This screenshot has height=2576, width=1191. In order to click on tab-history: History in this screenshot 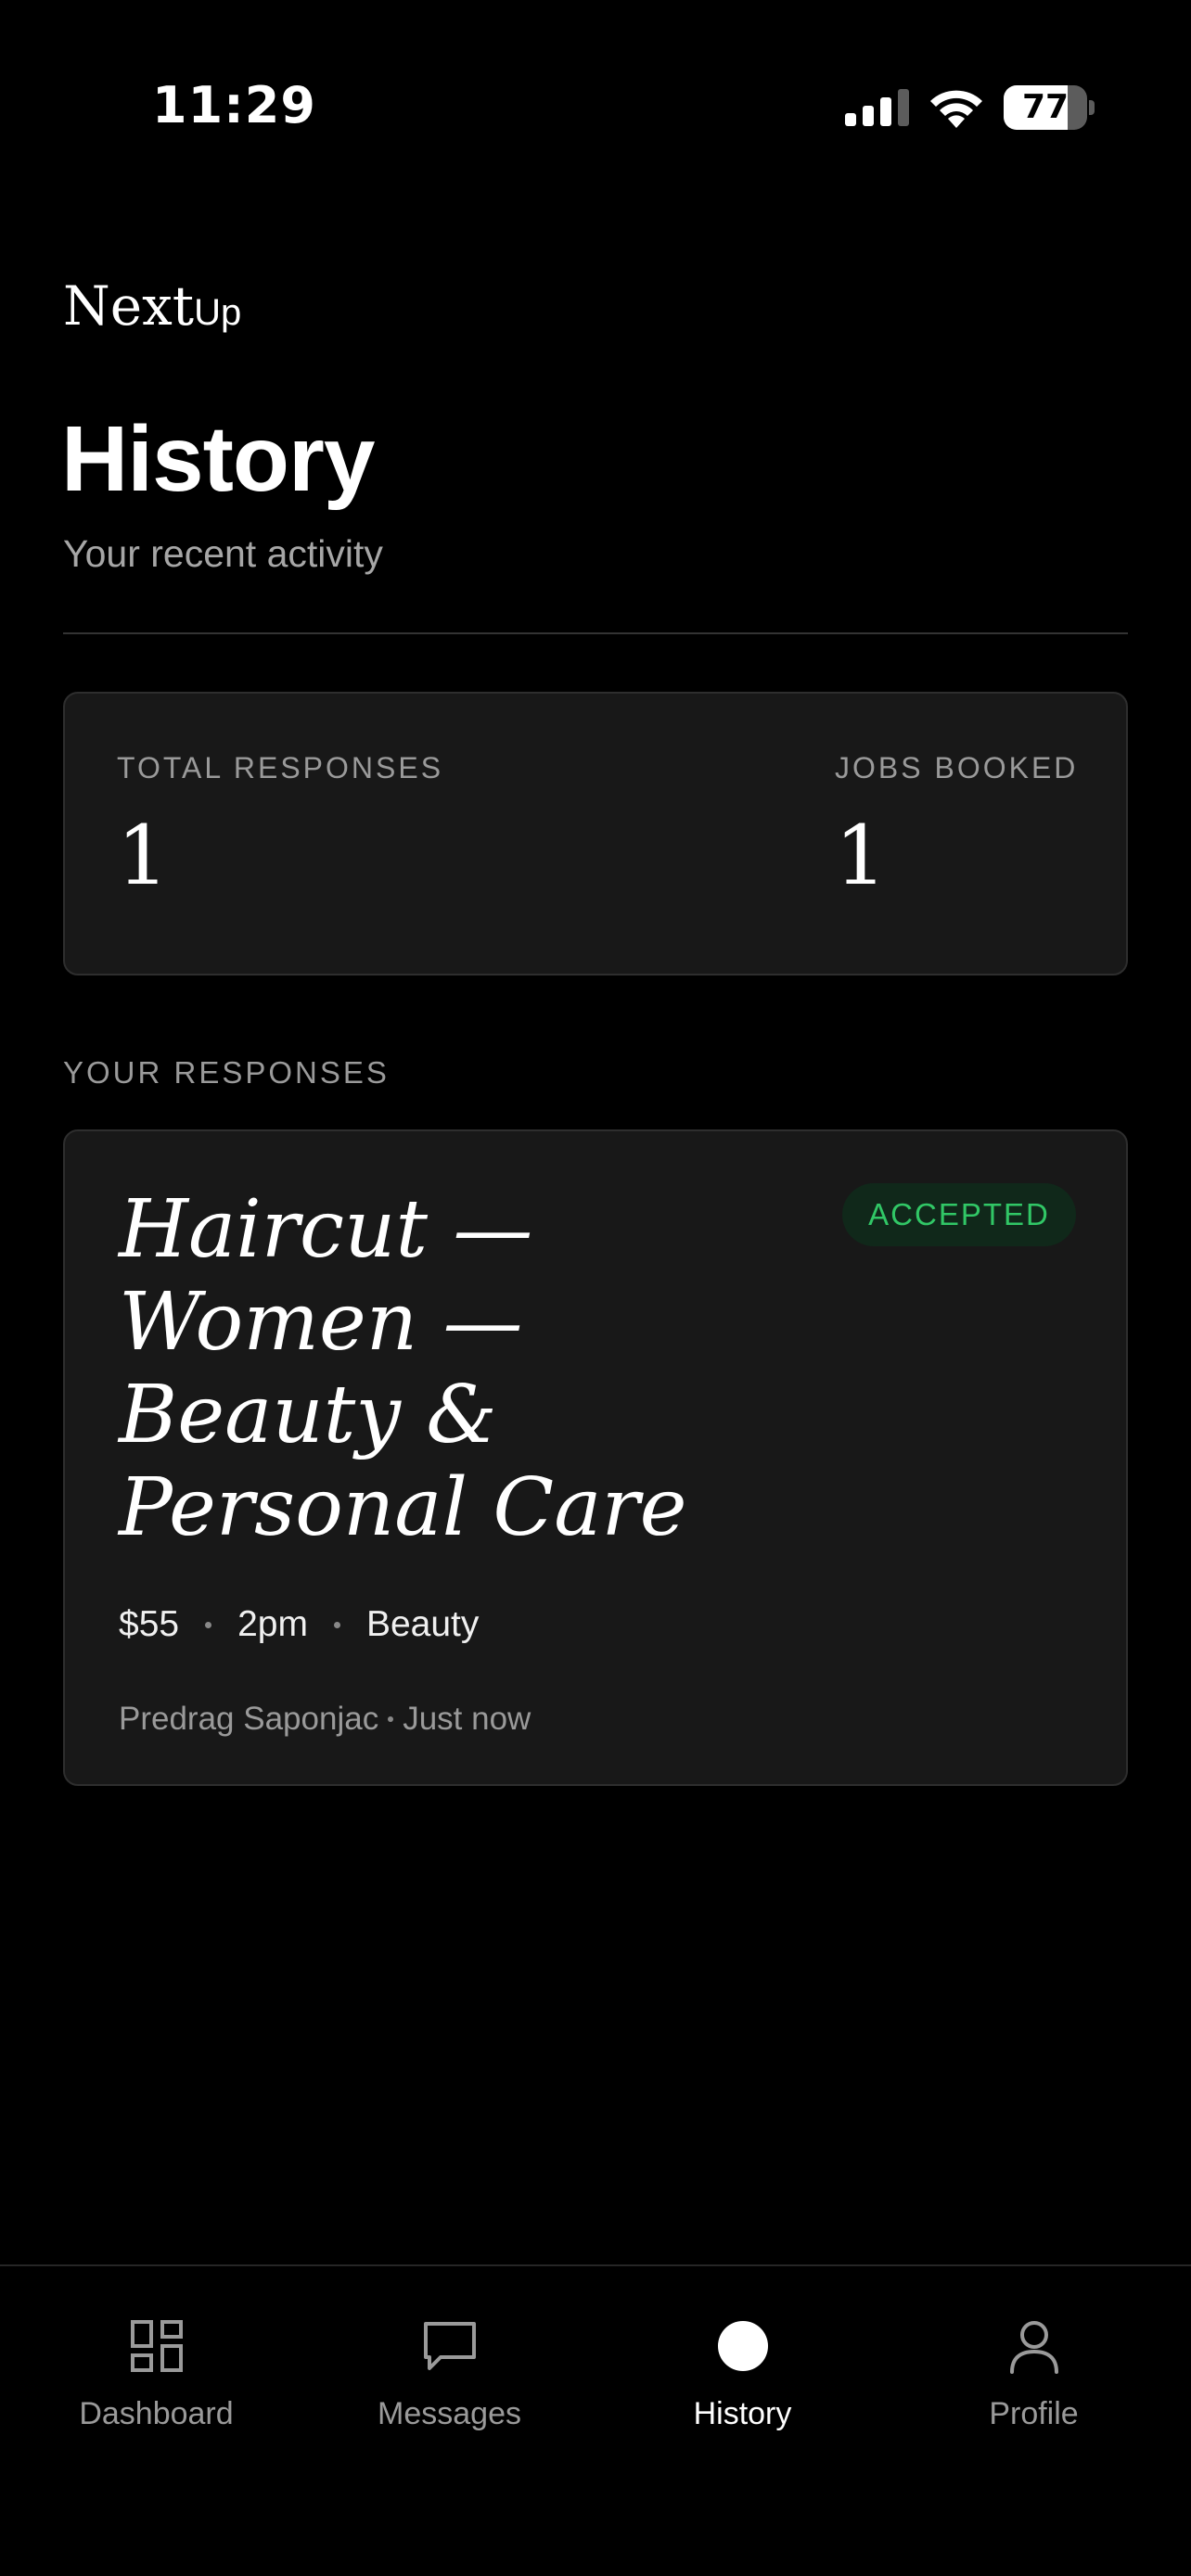, I will do `click(742, 2359)`.